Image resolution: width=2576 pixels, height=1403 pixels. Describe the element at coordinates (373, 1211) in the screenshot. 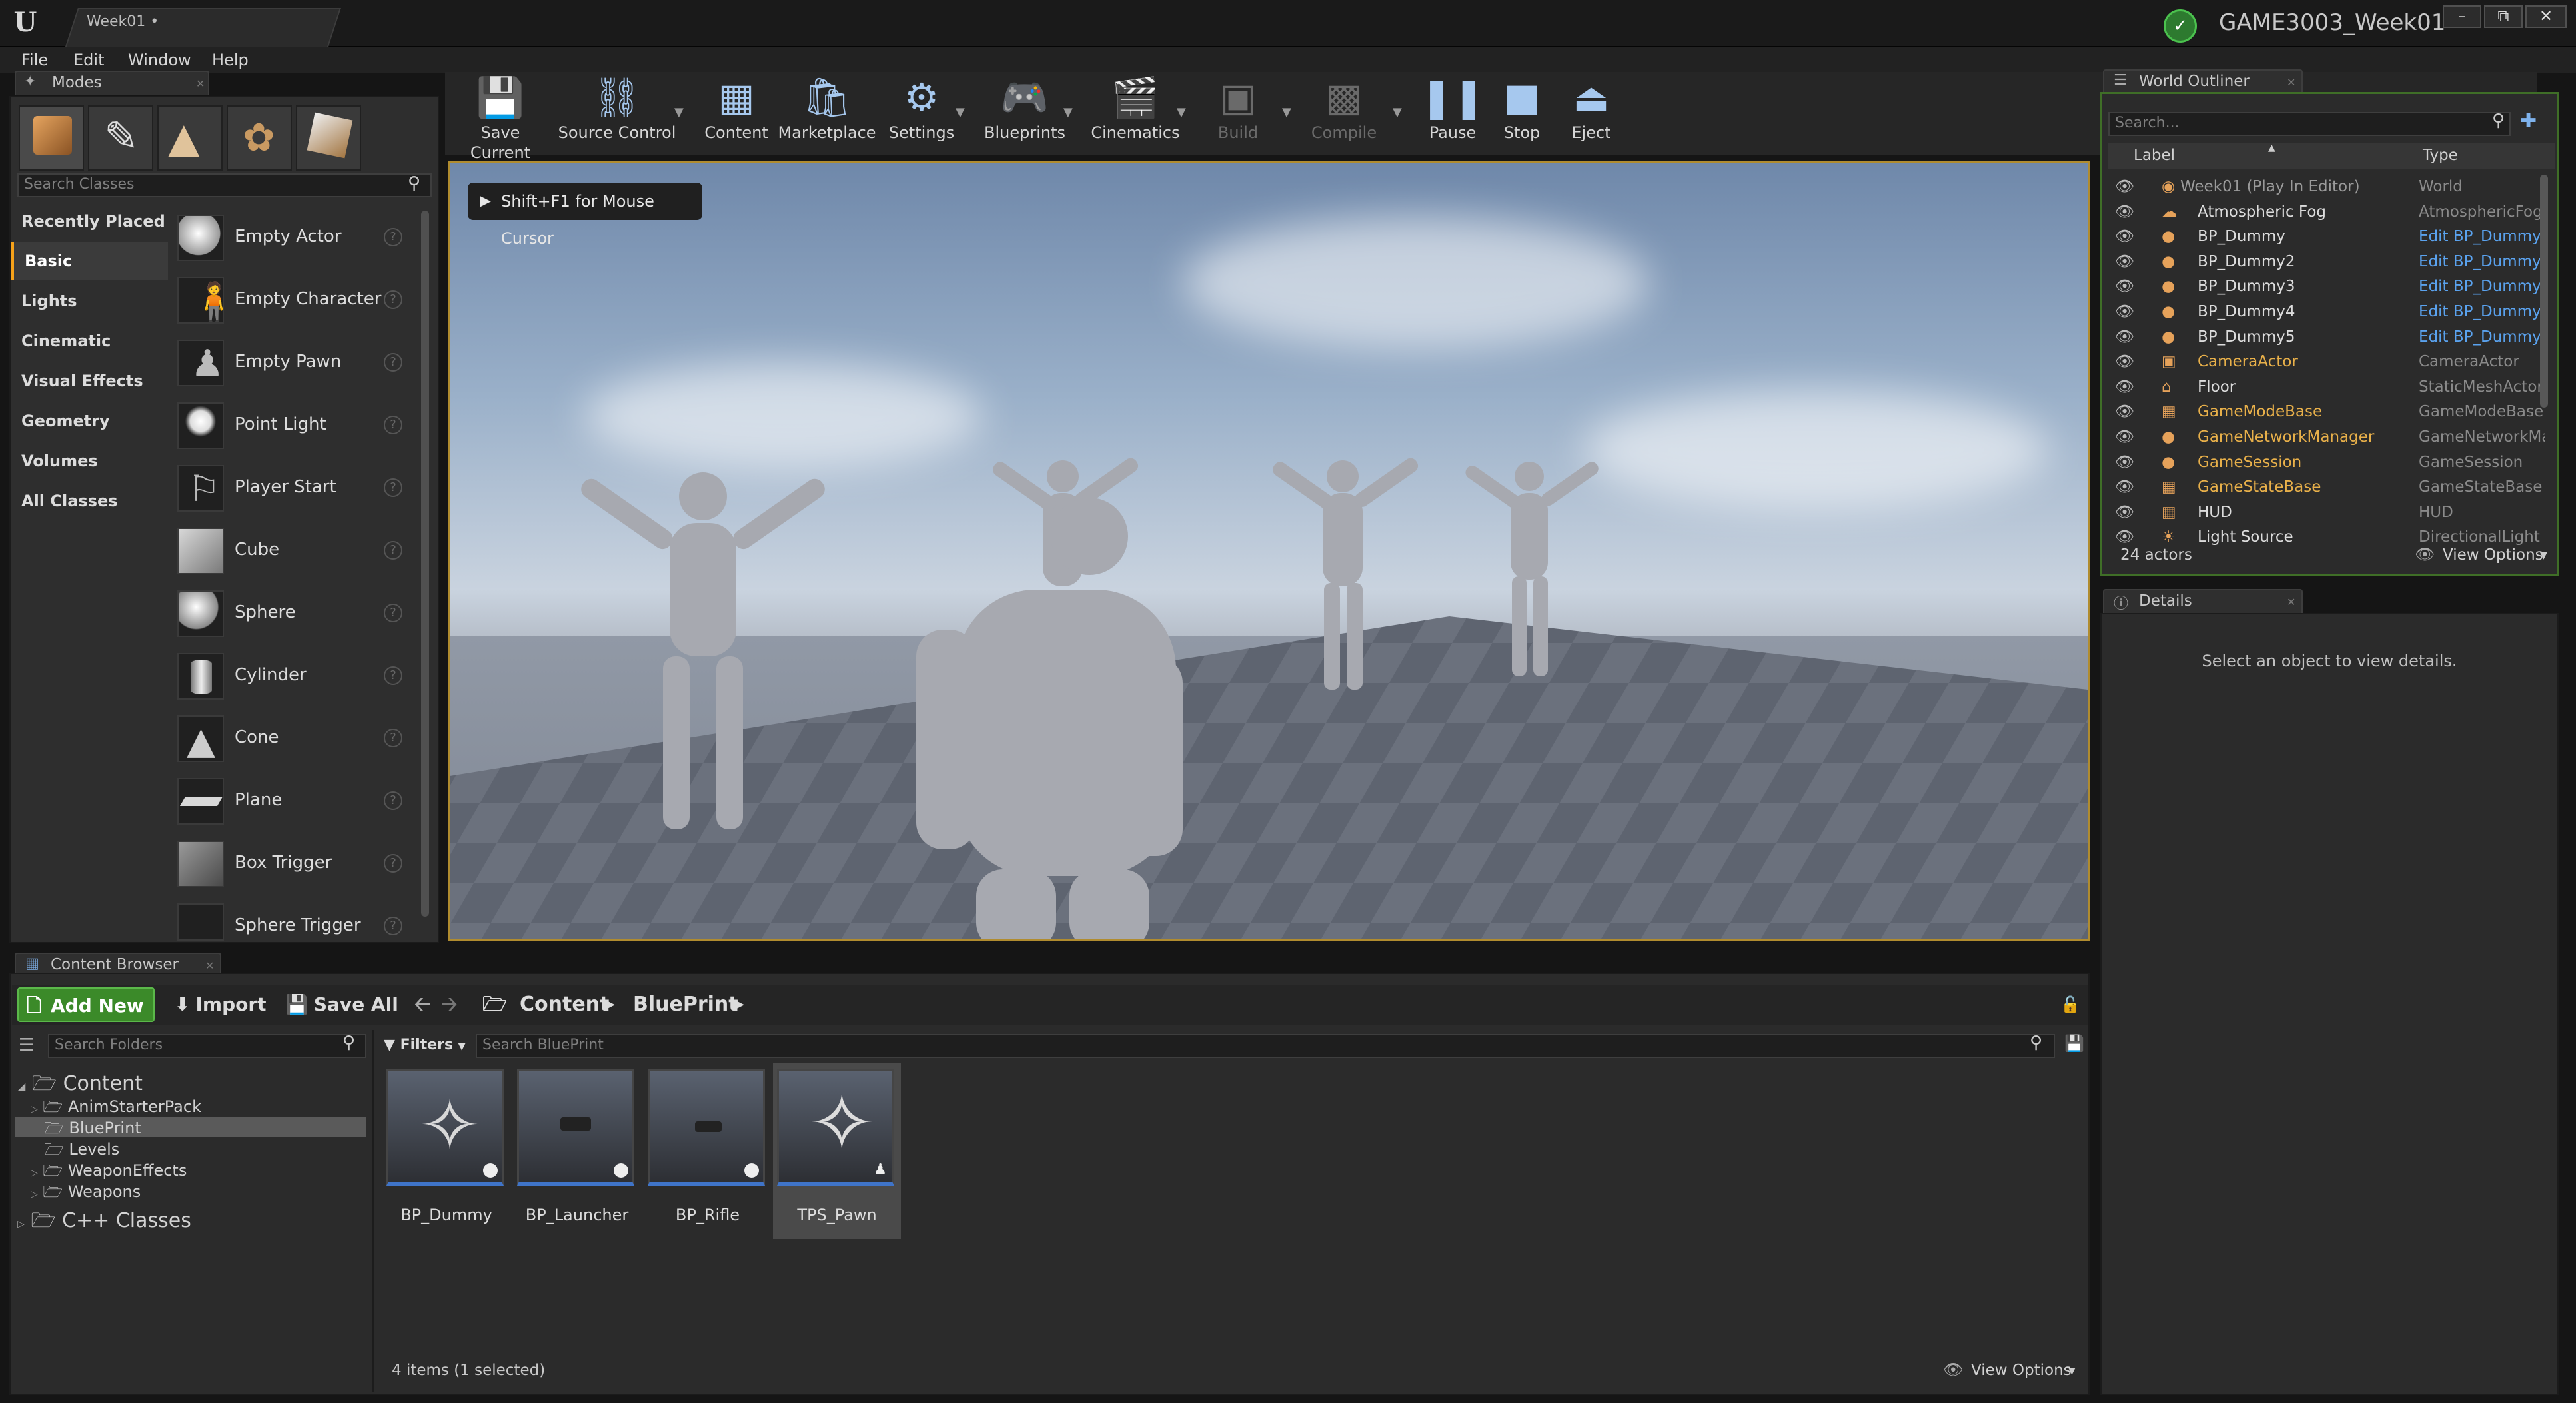

I see `splitter` at that location.